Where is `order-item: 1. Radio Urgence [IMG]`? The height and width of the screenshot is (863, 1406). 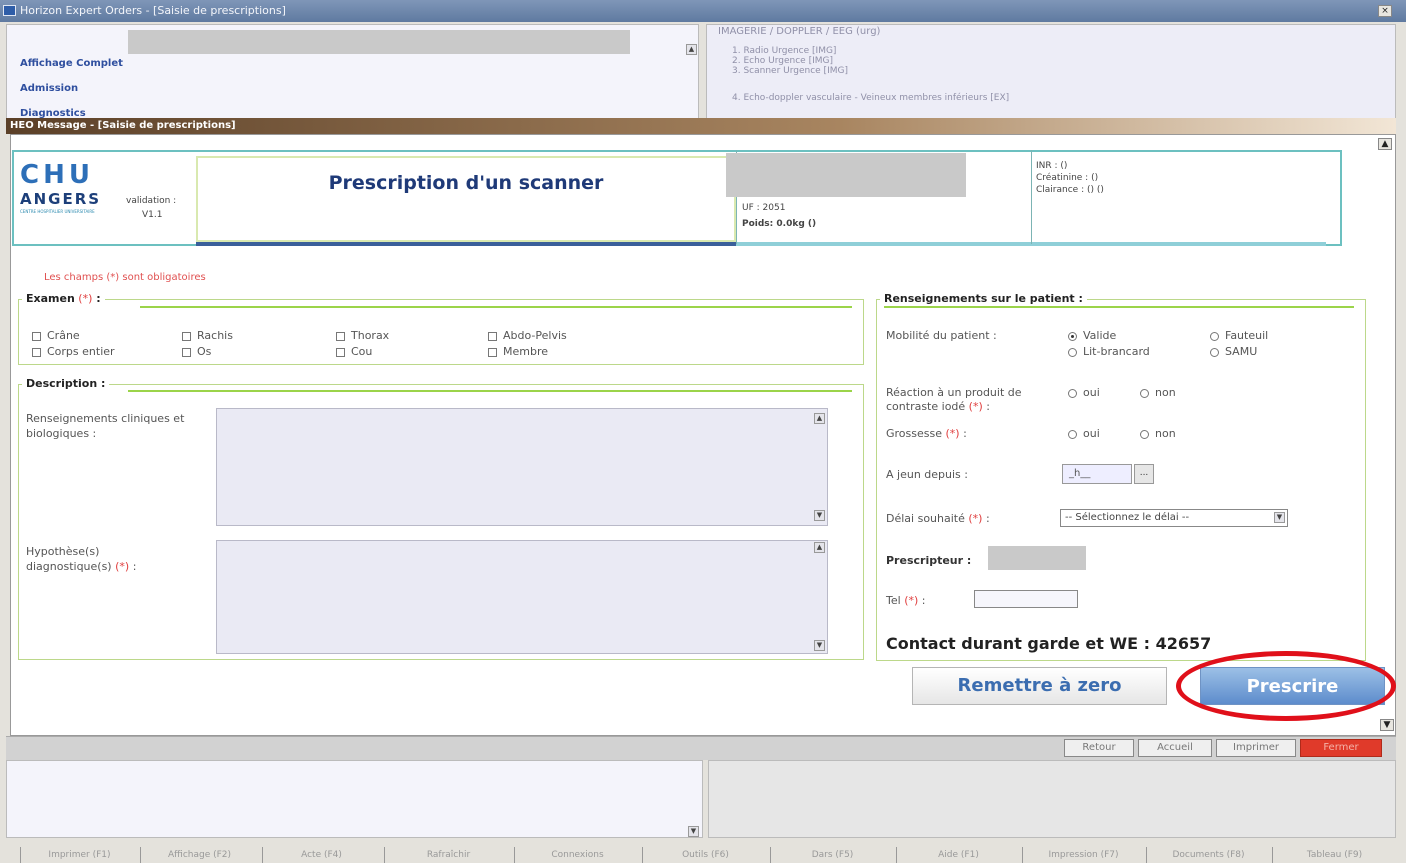 order-item: 1. Radio Urgence [IMG] is located at coordinates (790, 51).